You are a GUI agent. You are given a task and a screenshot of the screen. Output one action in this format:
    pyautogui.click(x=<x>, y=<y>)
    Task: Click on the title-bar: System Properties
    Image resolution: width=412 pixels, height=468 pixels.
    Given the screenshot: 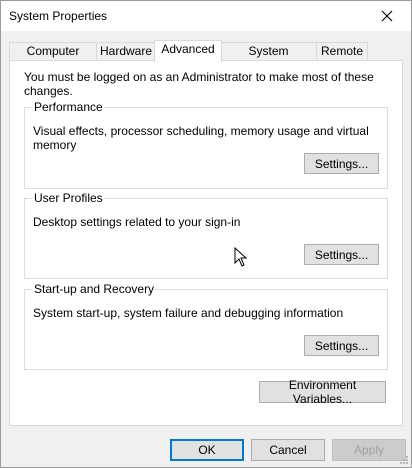 What is the action you would take?
    pyautogui.click(x=206, y=16)
    